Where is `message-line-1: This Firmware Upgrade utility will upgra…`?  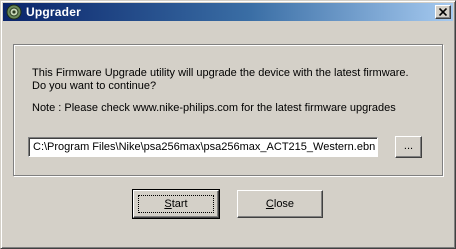 message-line-1: This Firmware Upgrade utility will upgra… is located at coordinates (220, 73).